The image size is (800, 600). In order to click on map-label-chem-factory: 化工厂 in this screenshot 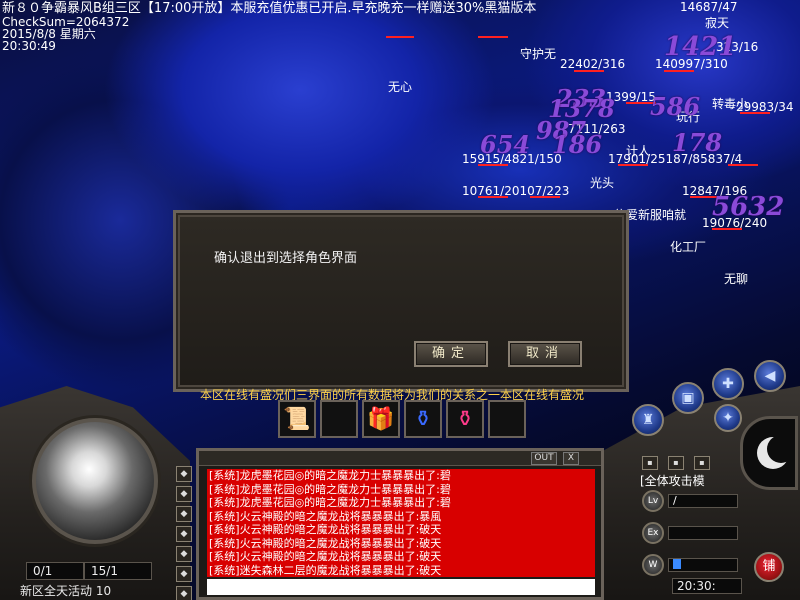, I will do `click(688, 246)`.